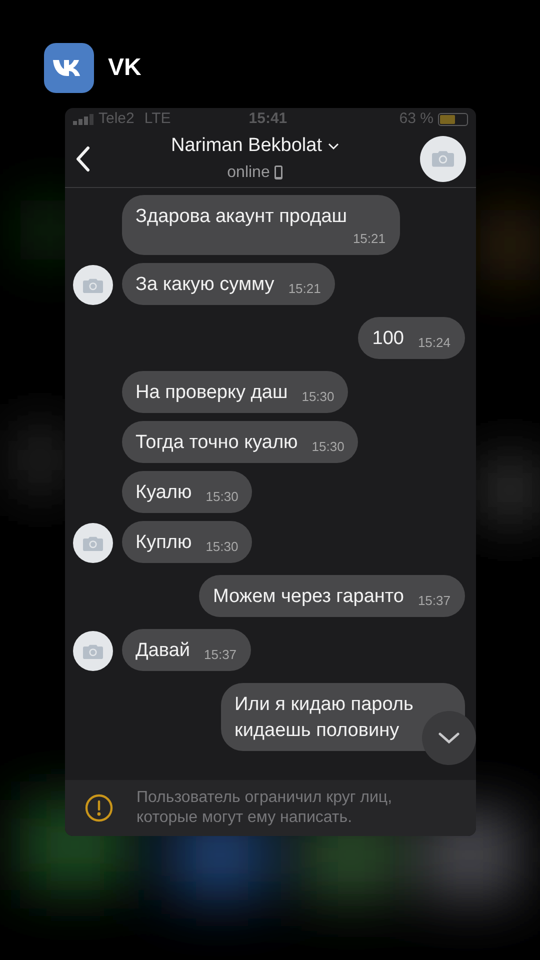 This screenshot has height=960, width=540. I want to click on message-text: Куплю, so click(164, 542).